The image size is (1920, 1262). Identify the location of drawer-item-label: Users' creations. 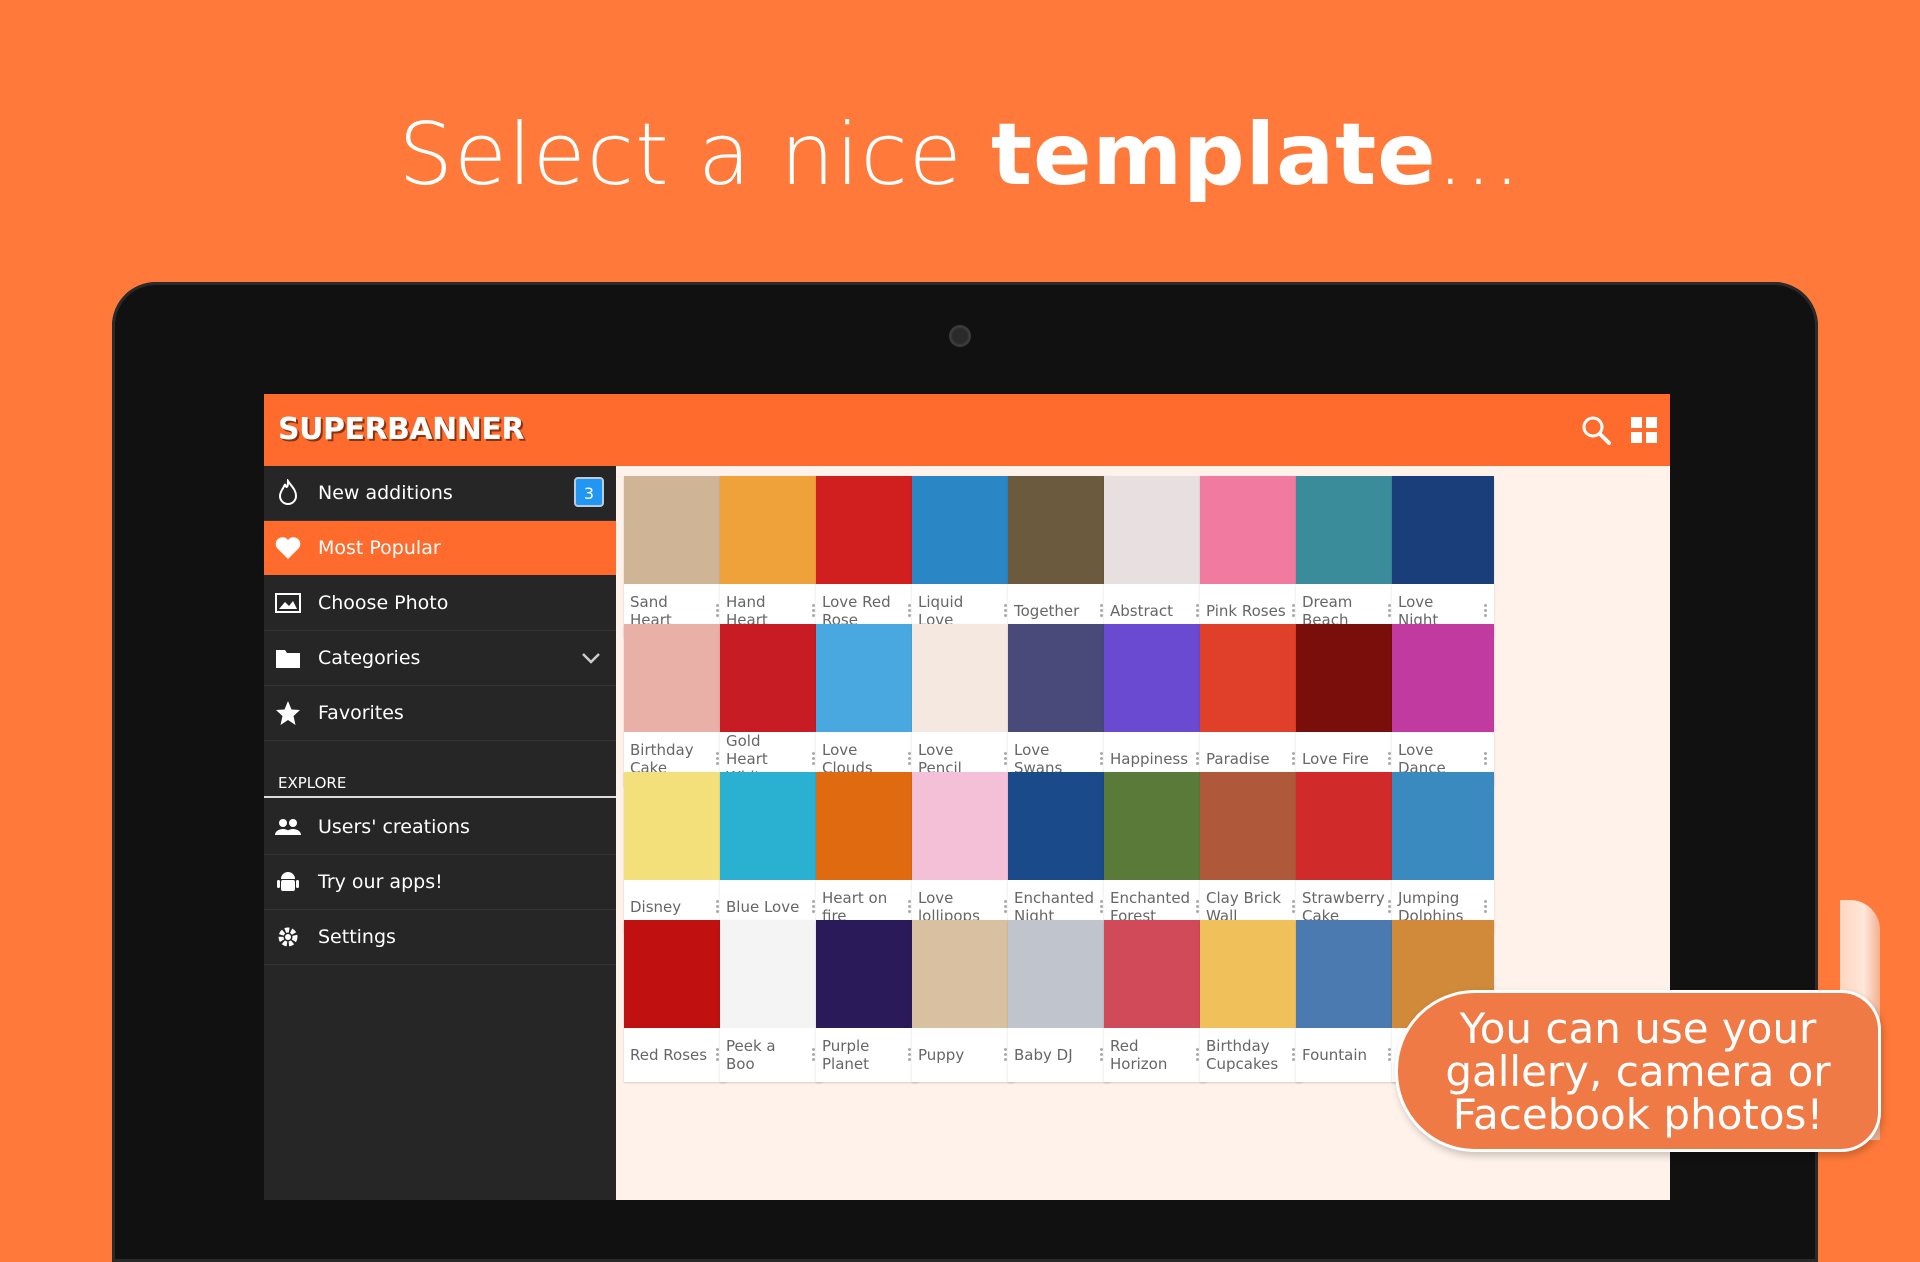
(394, 827).